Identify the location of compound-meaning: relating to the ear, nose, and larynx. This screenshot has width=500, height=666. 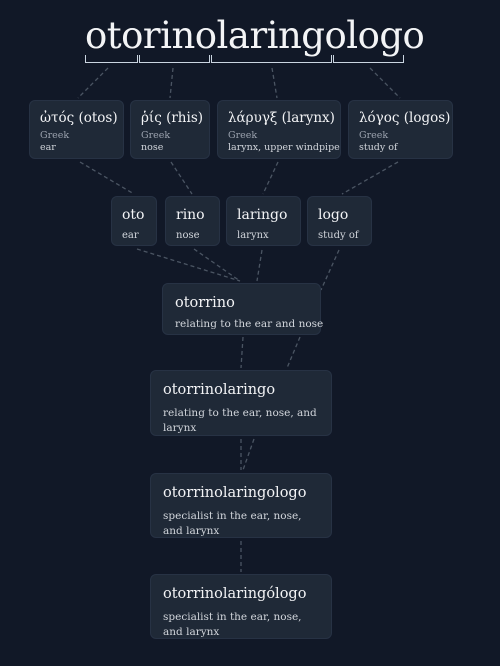
(240, 420).